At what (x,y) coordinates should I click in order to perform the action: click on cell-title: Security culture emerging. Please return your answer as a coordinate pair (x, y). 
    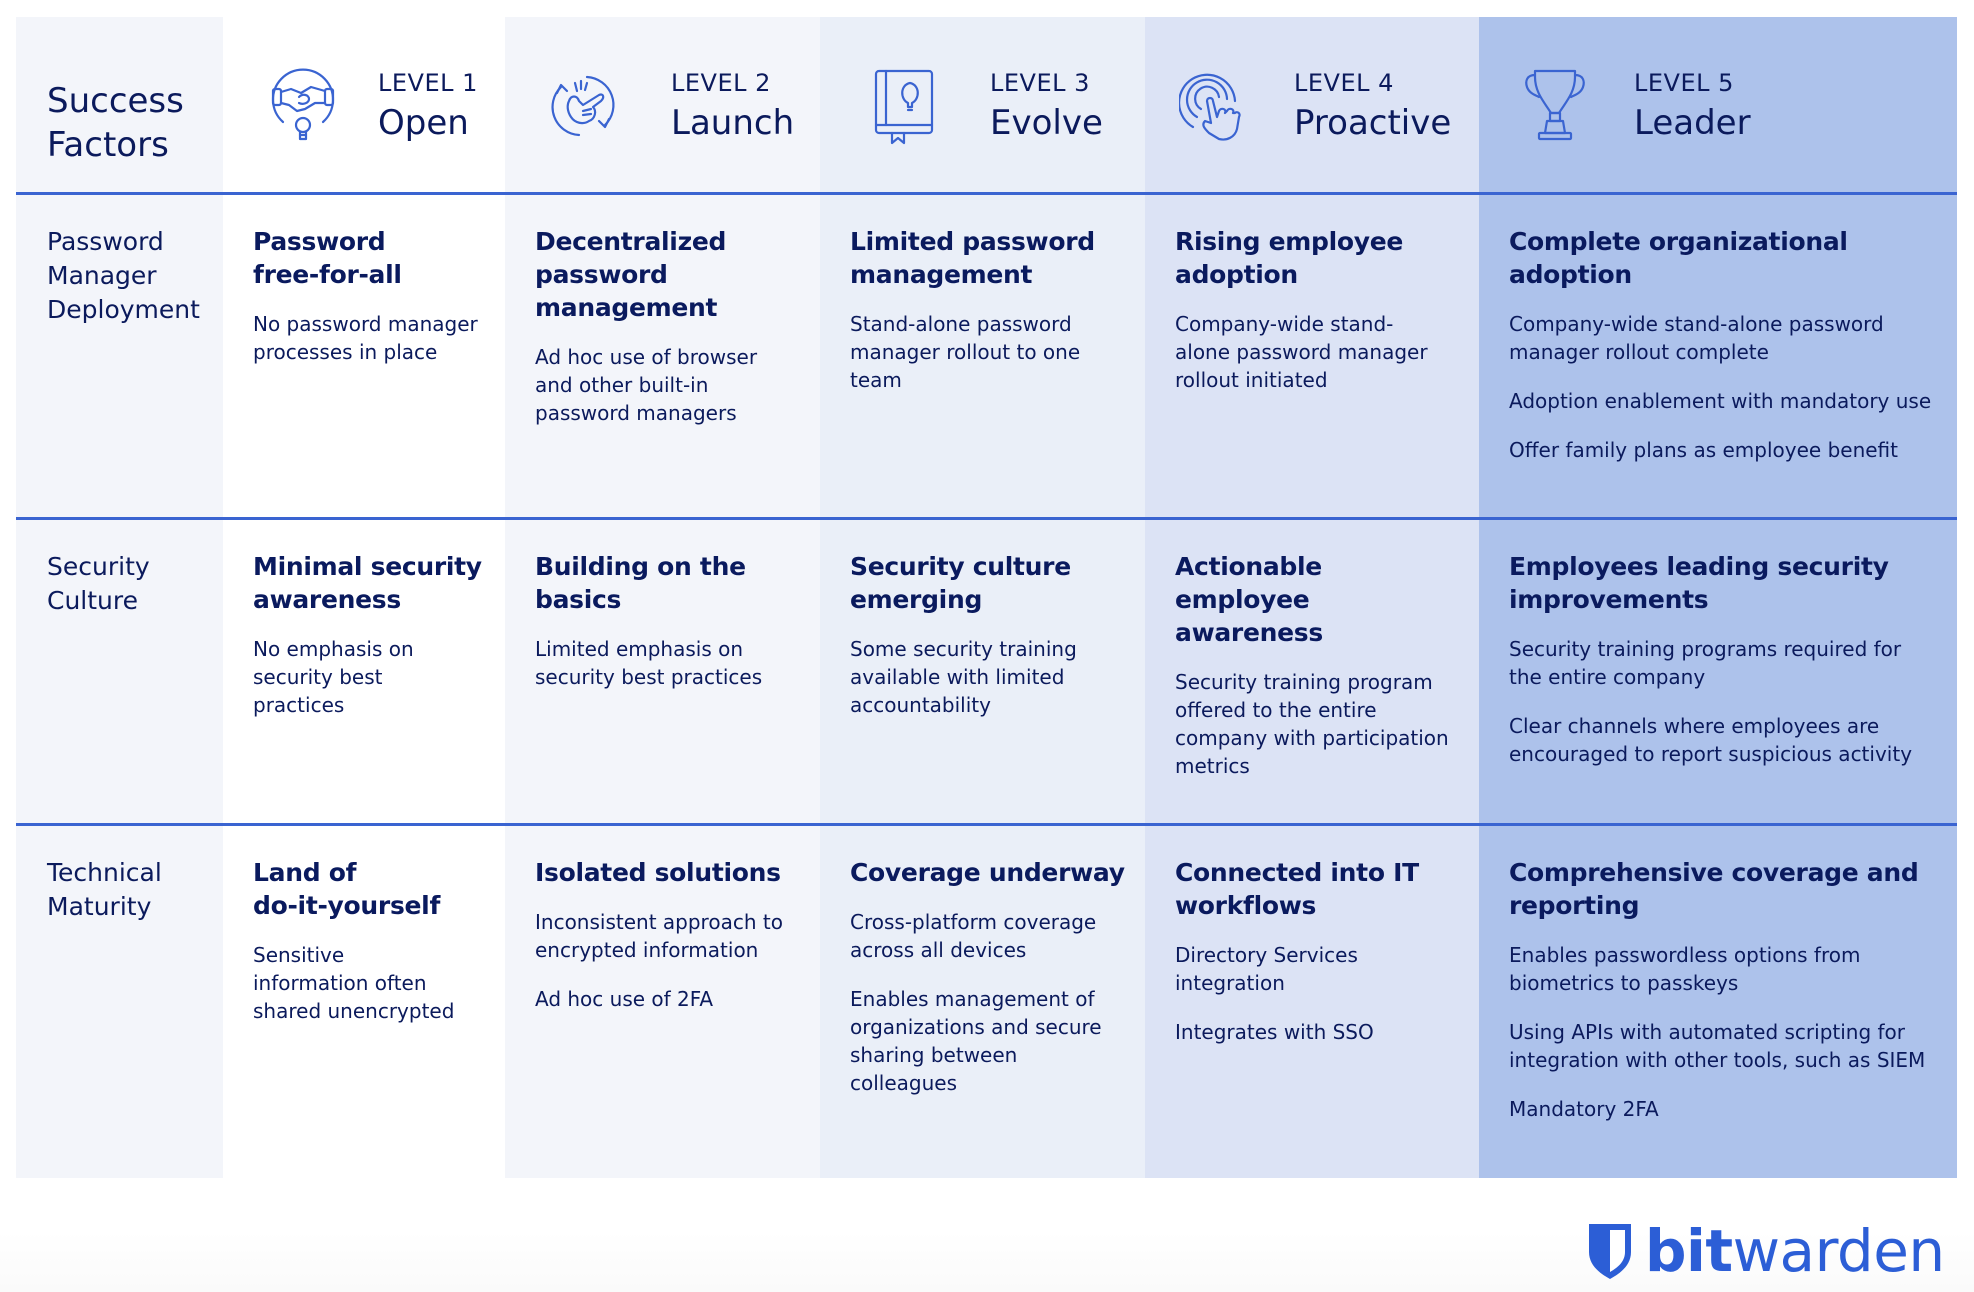
    Looking at the image, I should click on (987, 583).